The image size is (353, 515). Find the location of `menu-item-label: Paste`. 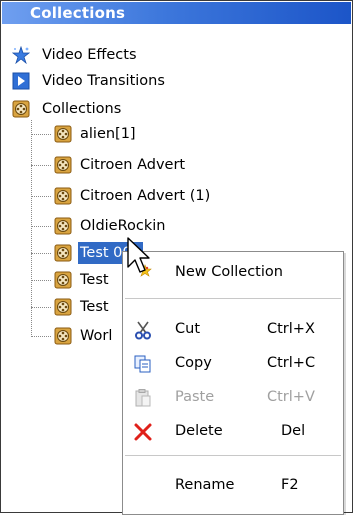

menu-item-label: Paste is located at coordinates (195, 397).